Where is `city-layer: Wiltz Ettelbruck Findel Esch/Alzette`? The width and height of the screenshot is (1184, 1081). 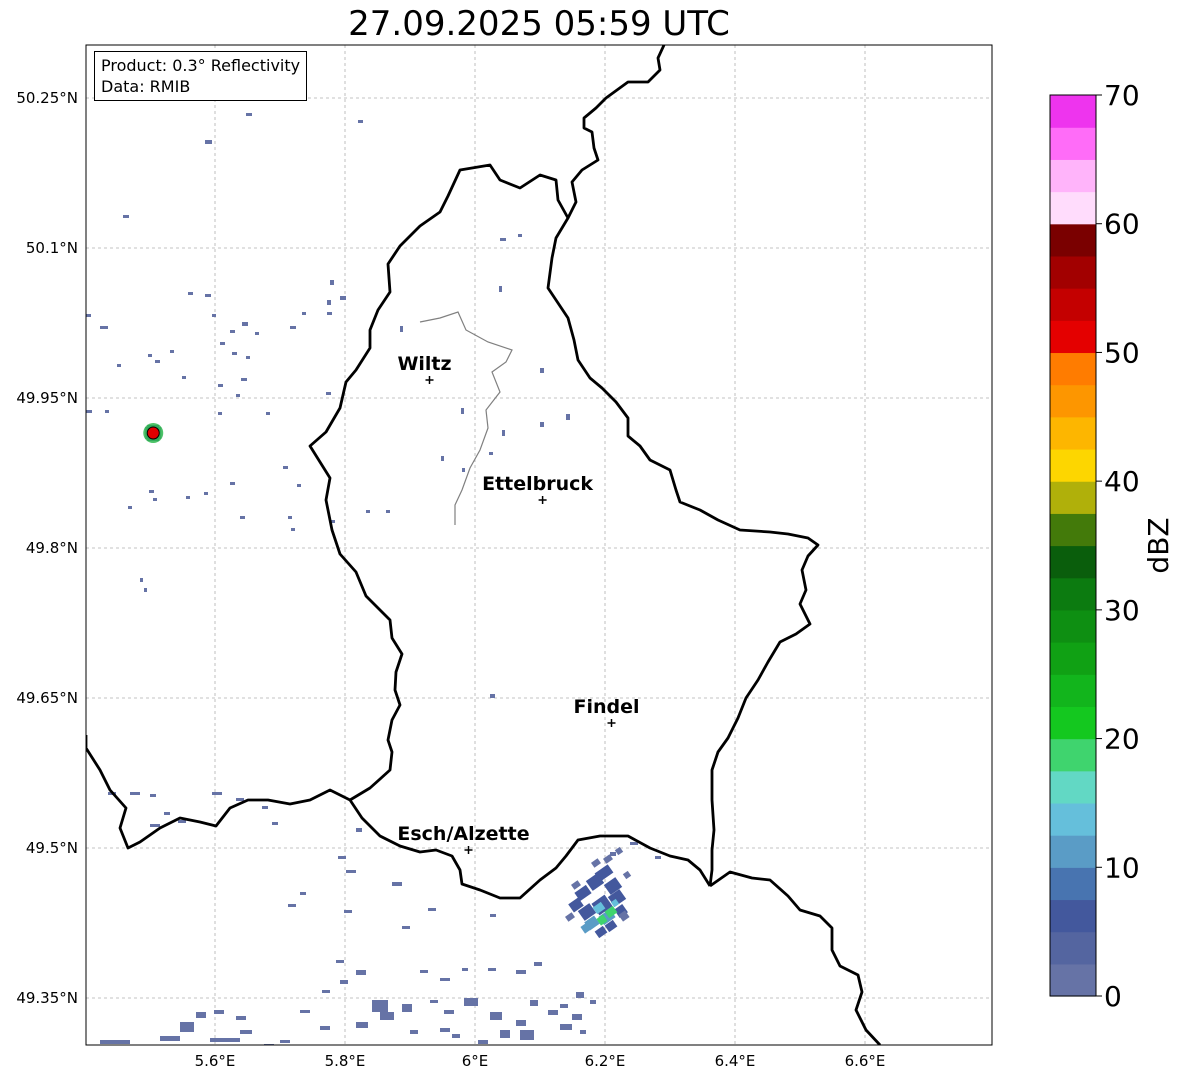
city-layer: Wiltz Ettelbruck Findel Esch/Alzette is located at coordinates (518, 603).